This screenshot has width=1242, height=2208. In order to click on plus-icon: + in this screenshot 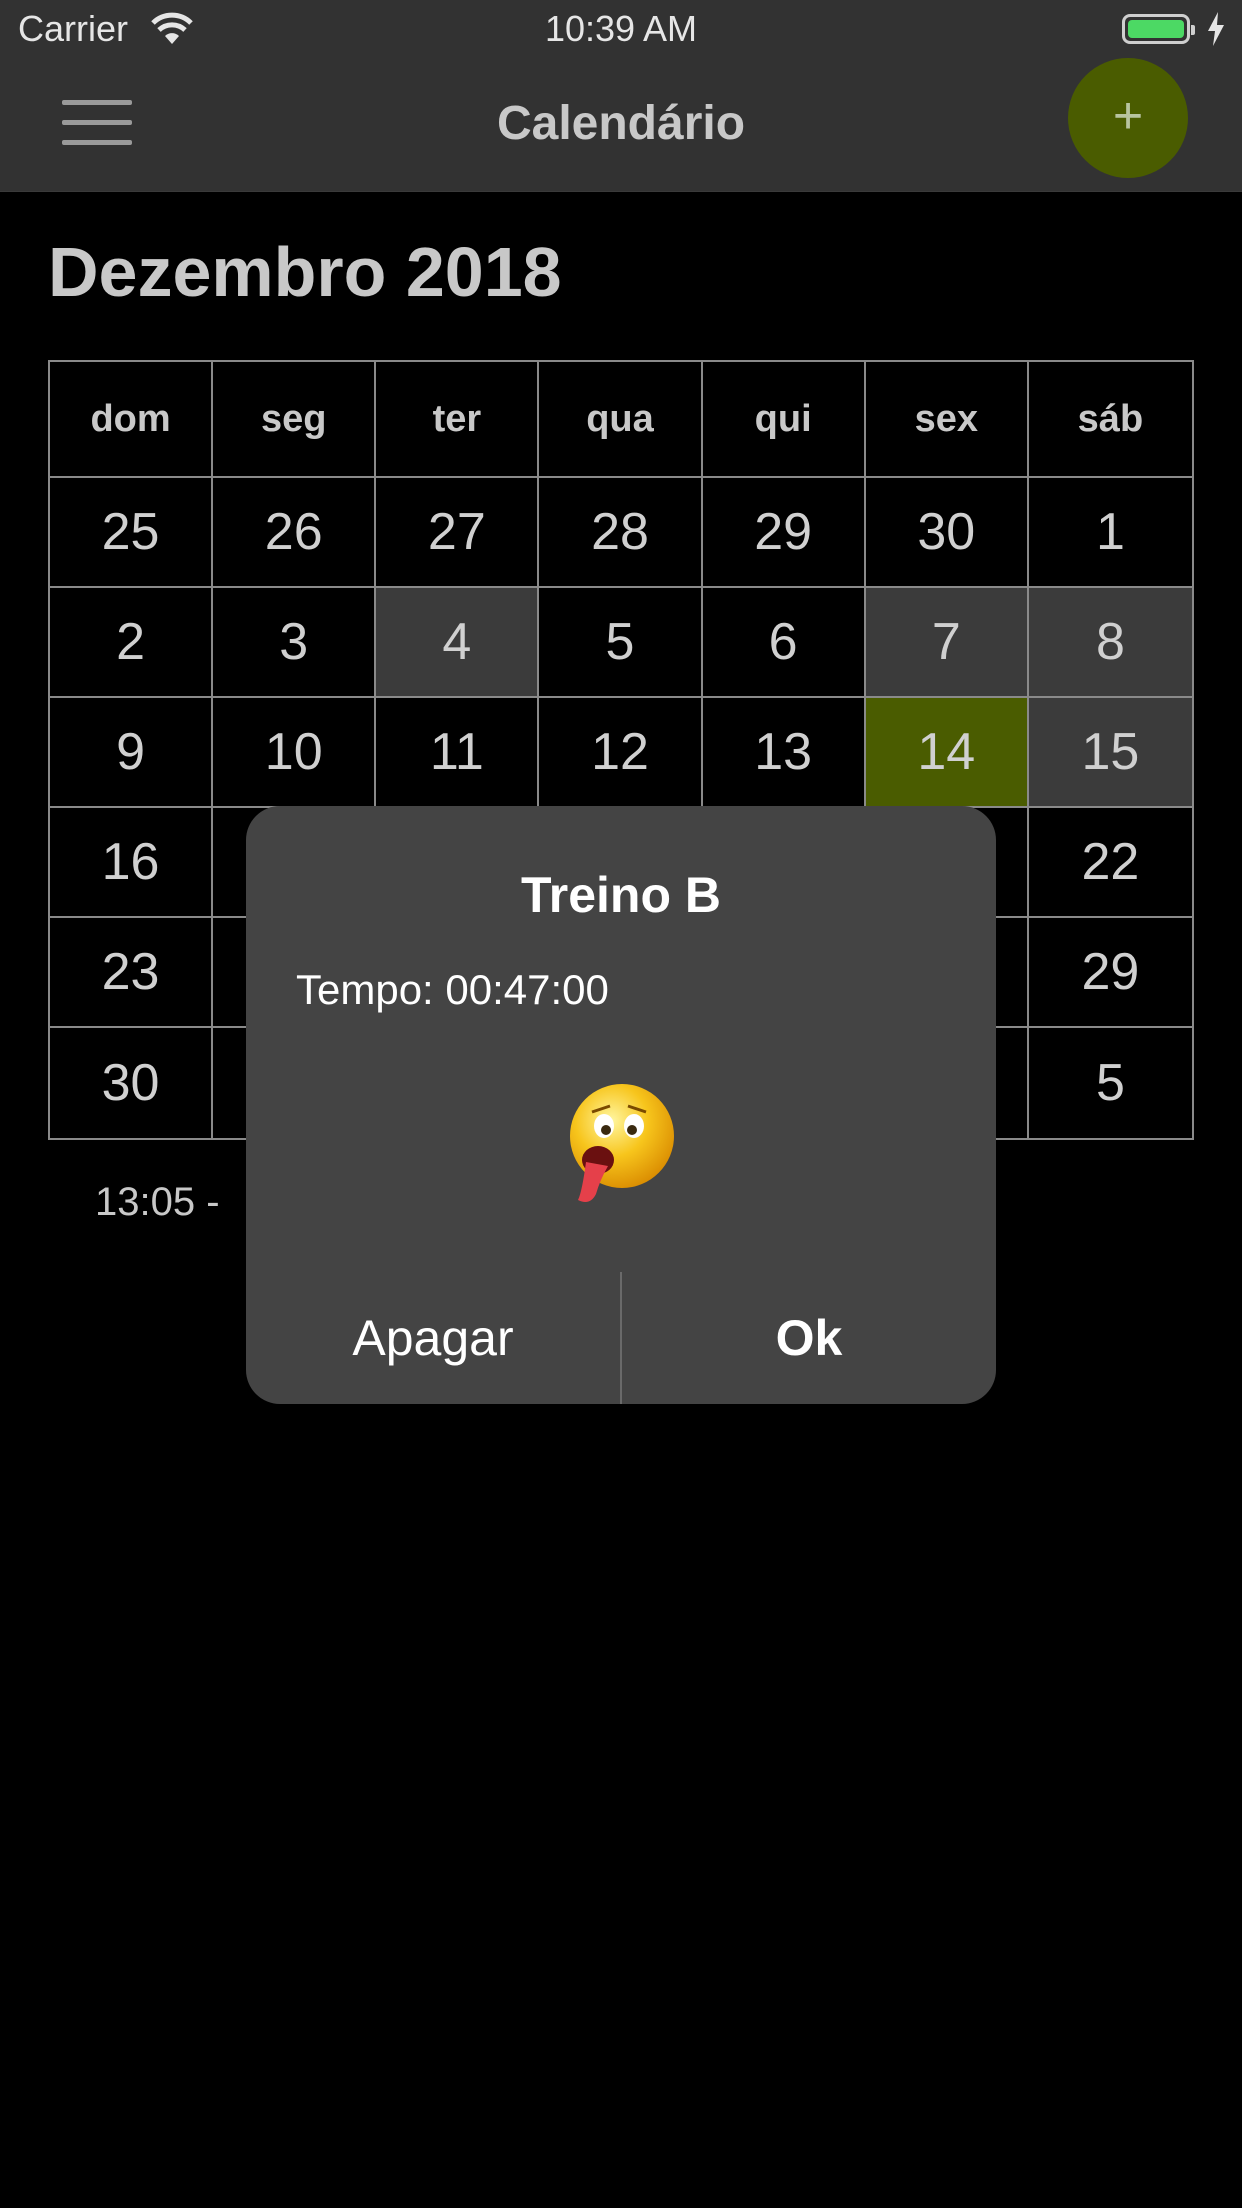, I will do `click(1128, 116)`.